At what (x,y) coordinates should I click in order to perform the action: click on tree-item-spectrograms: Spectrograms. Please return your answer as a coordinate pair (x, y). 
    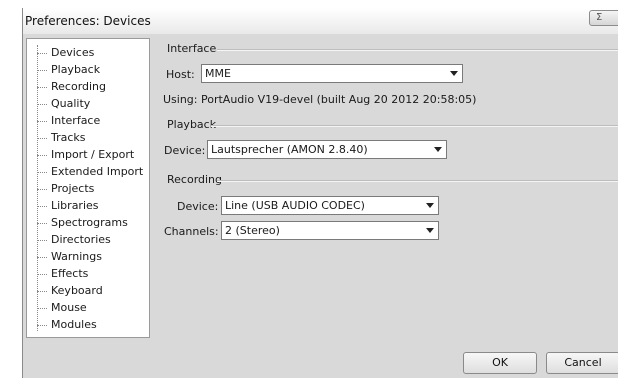
    Looking at the image, I should click on (82, 223).